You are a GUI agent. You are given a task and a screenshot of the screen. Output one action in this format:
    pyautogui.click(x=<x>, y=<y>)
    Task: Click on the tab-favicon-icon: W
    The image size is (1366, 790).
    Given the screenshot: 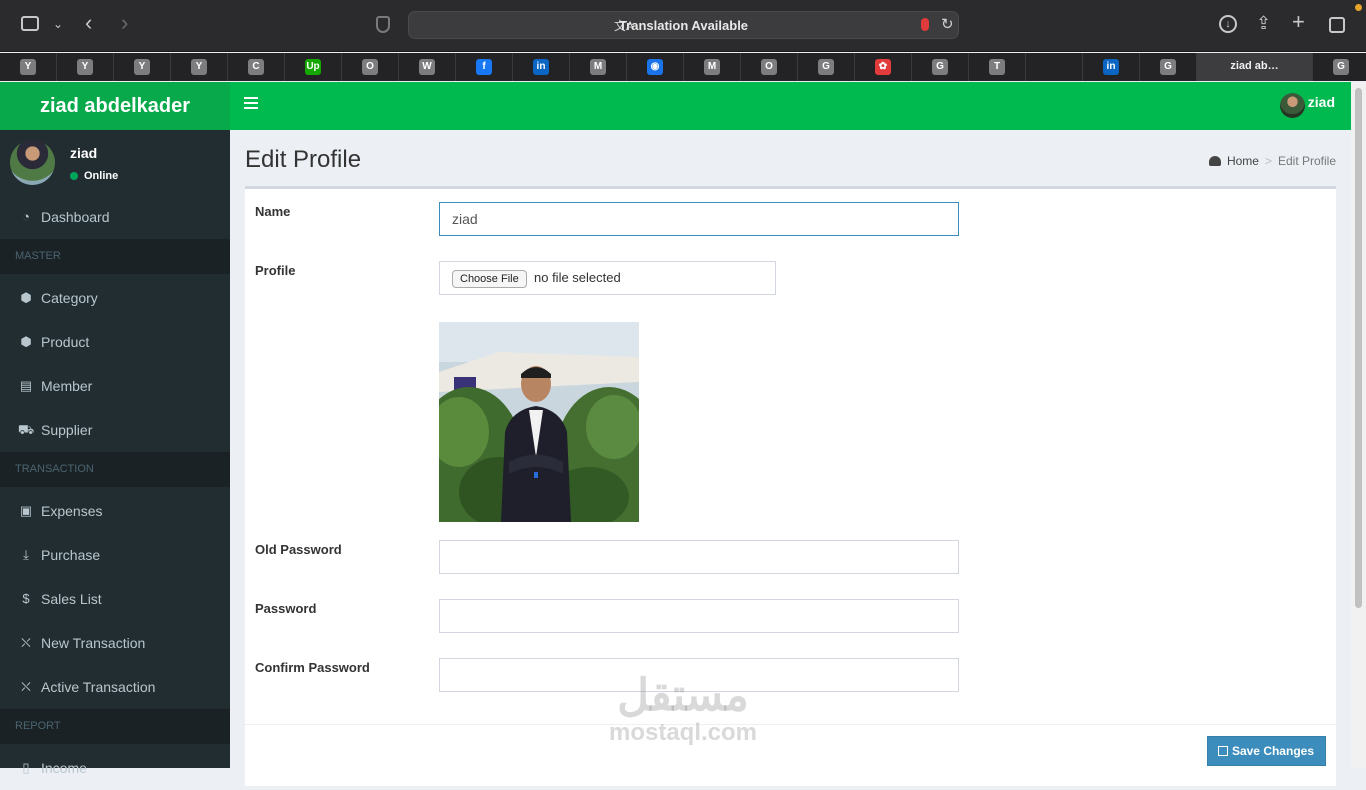 What is the action you would take?
    pyautogui.click(x=427, y=67)
    